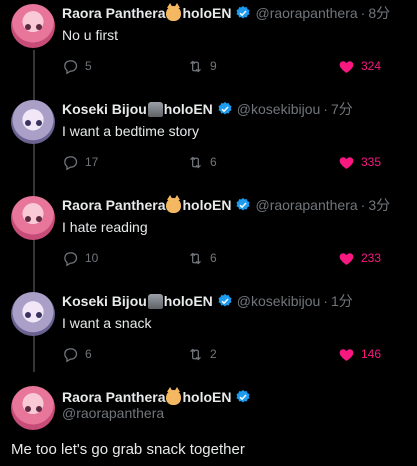 This screenshot has height=466, width=417. What do you see at coordinates (88, 66) in the screenshot?
I see `reply-count: 5` at bounding box center [88, 66].